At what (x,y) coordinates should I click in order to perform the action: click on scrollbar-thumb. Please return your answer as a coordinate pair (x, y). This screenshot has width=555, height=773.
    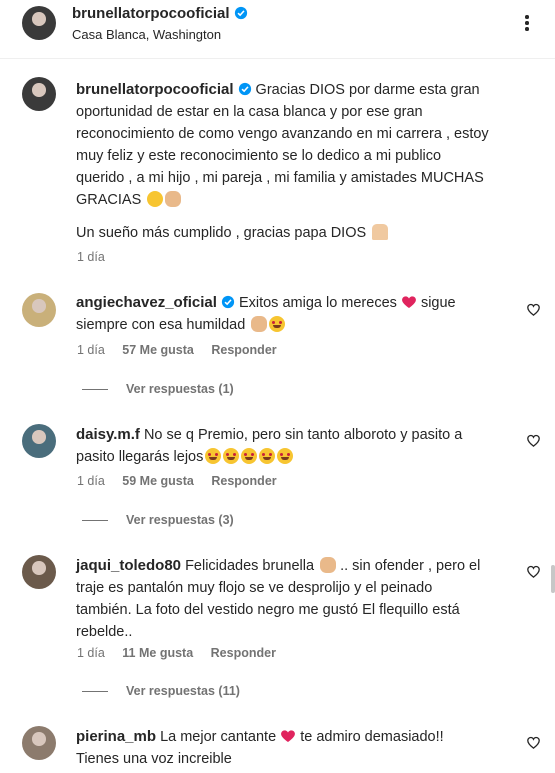
    Looking at the image, I should click on (553, 579).